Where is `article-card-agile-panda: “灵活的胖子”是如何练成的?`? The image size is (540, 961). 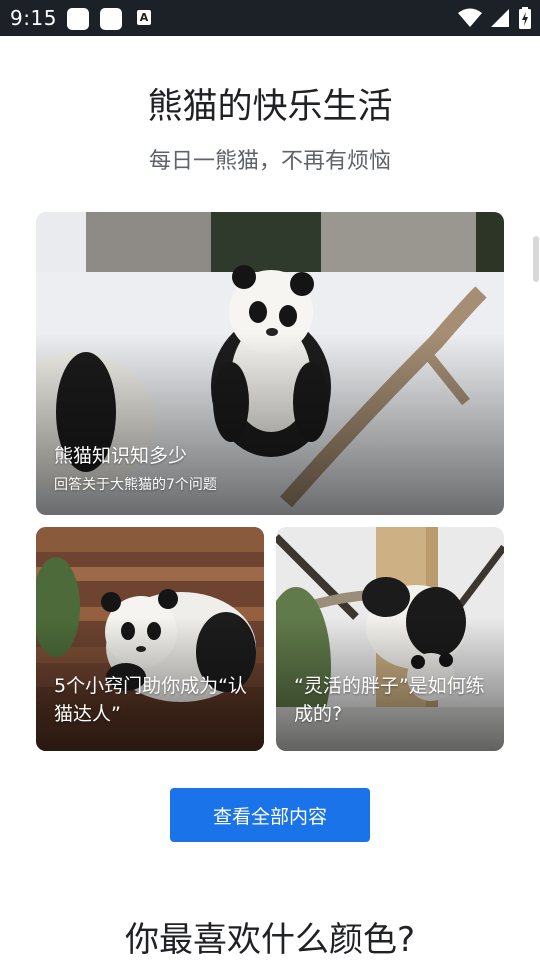
article-card-agile-panda: “灵活的胖子”是如何练成的? is located at coordinates (390, 639).